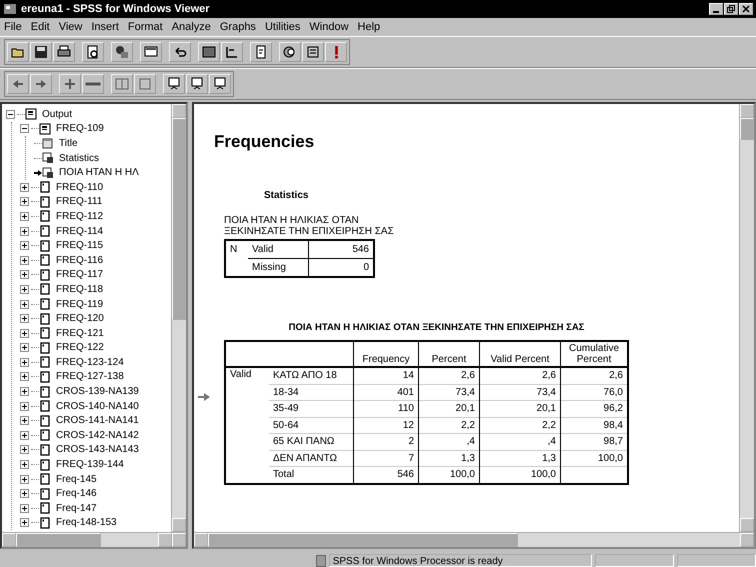  I want to click on outline-item: FREQ-119, so click(79, 304).